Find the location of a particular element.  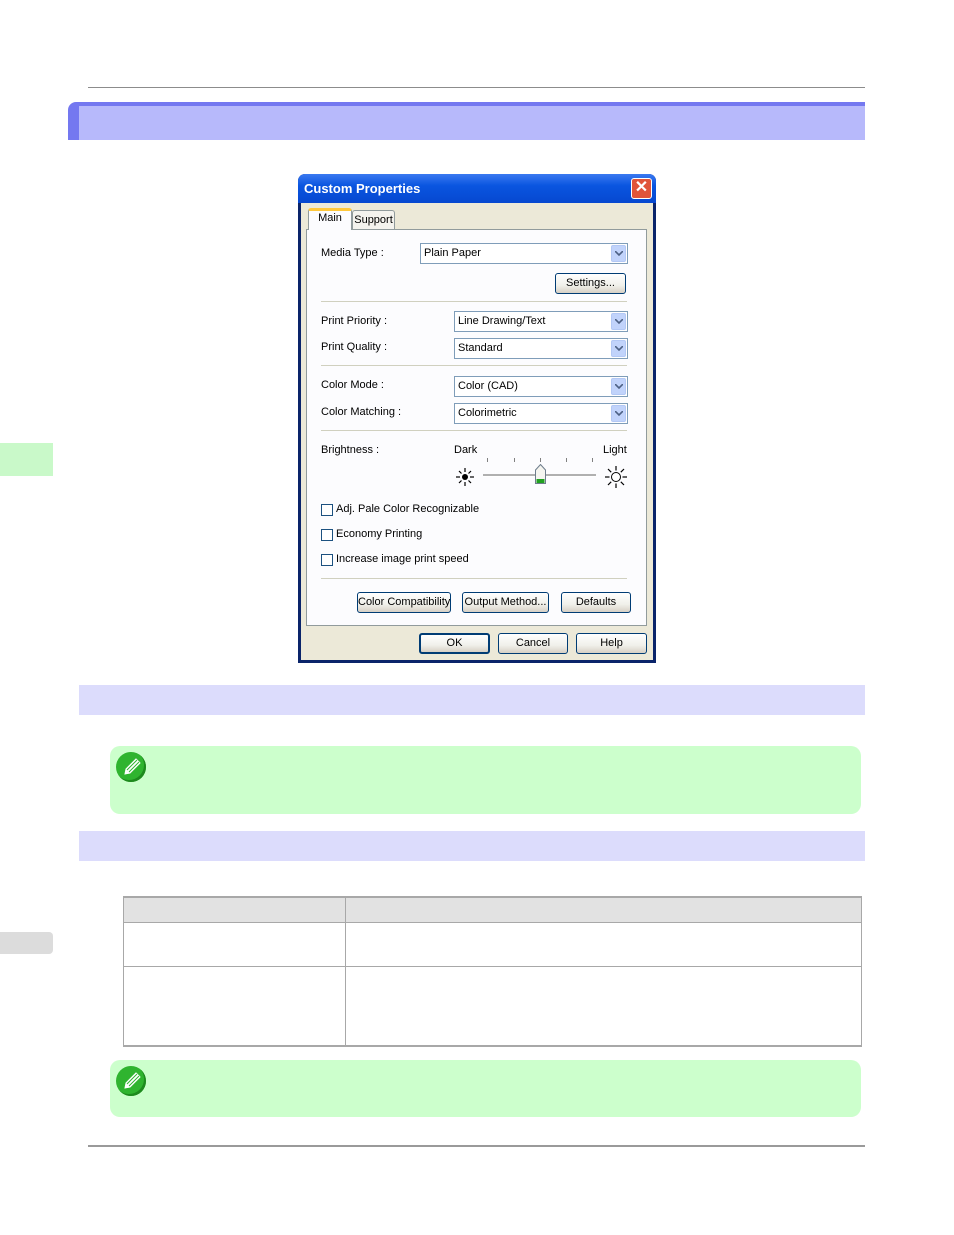

color-matching-value: Colorimetric is located at coordinates (487, 413).